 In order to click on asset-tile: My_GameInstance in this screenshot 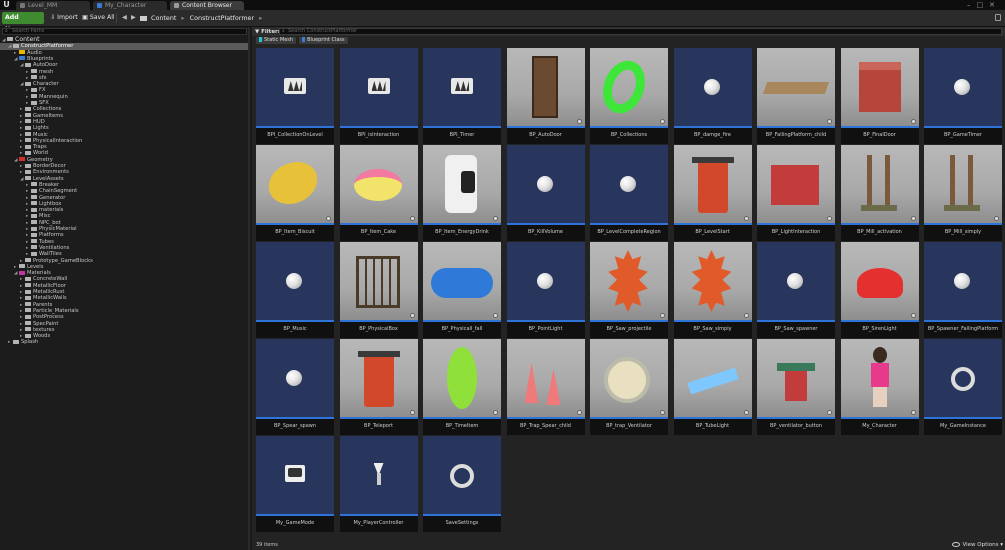, I will do `click(963, 387)`.